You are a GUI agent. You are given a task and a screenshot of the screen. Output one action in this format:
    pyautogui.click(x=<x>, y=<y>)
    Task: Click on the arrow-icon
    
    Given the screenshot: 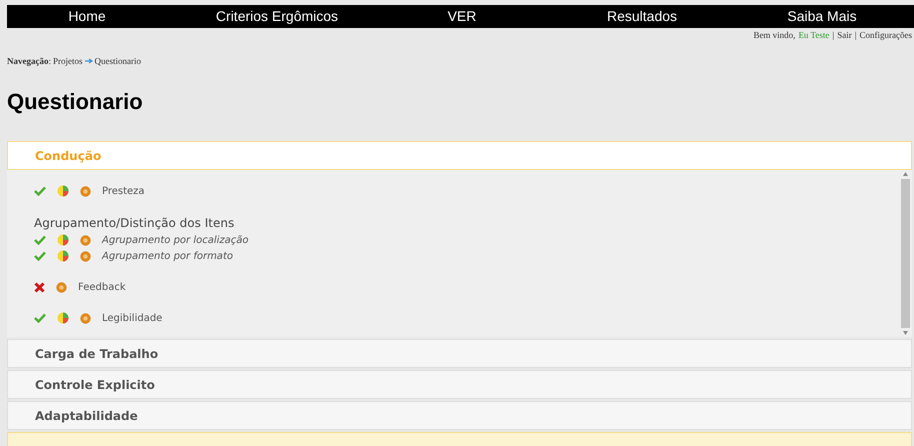 What is the action you would take?
    pyautogui.click(x=88, y=61)
    